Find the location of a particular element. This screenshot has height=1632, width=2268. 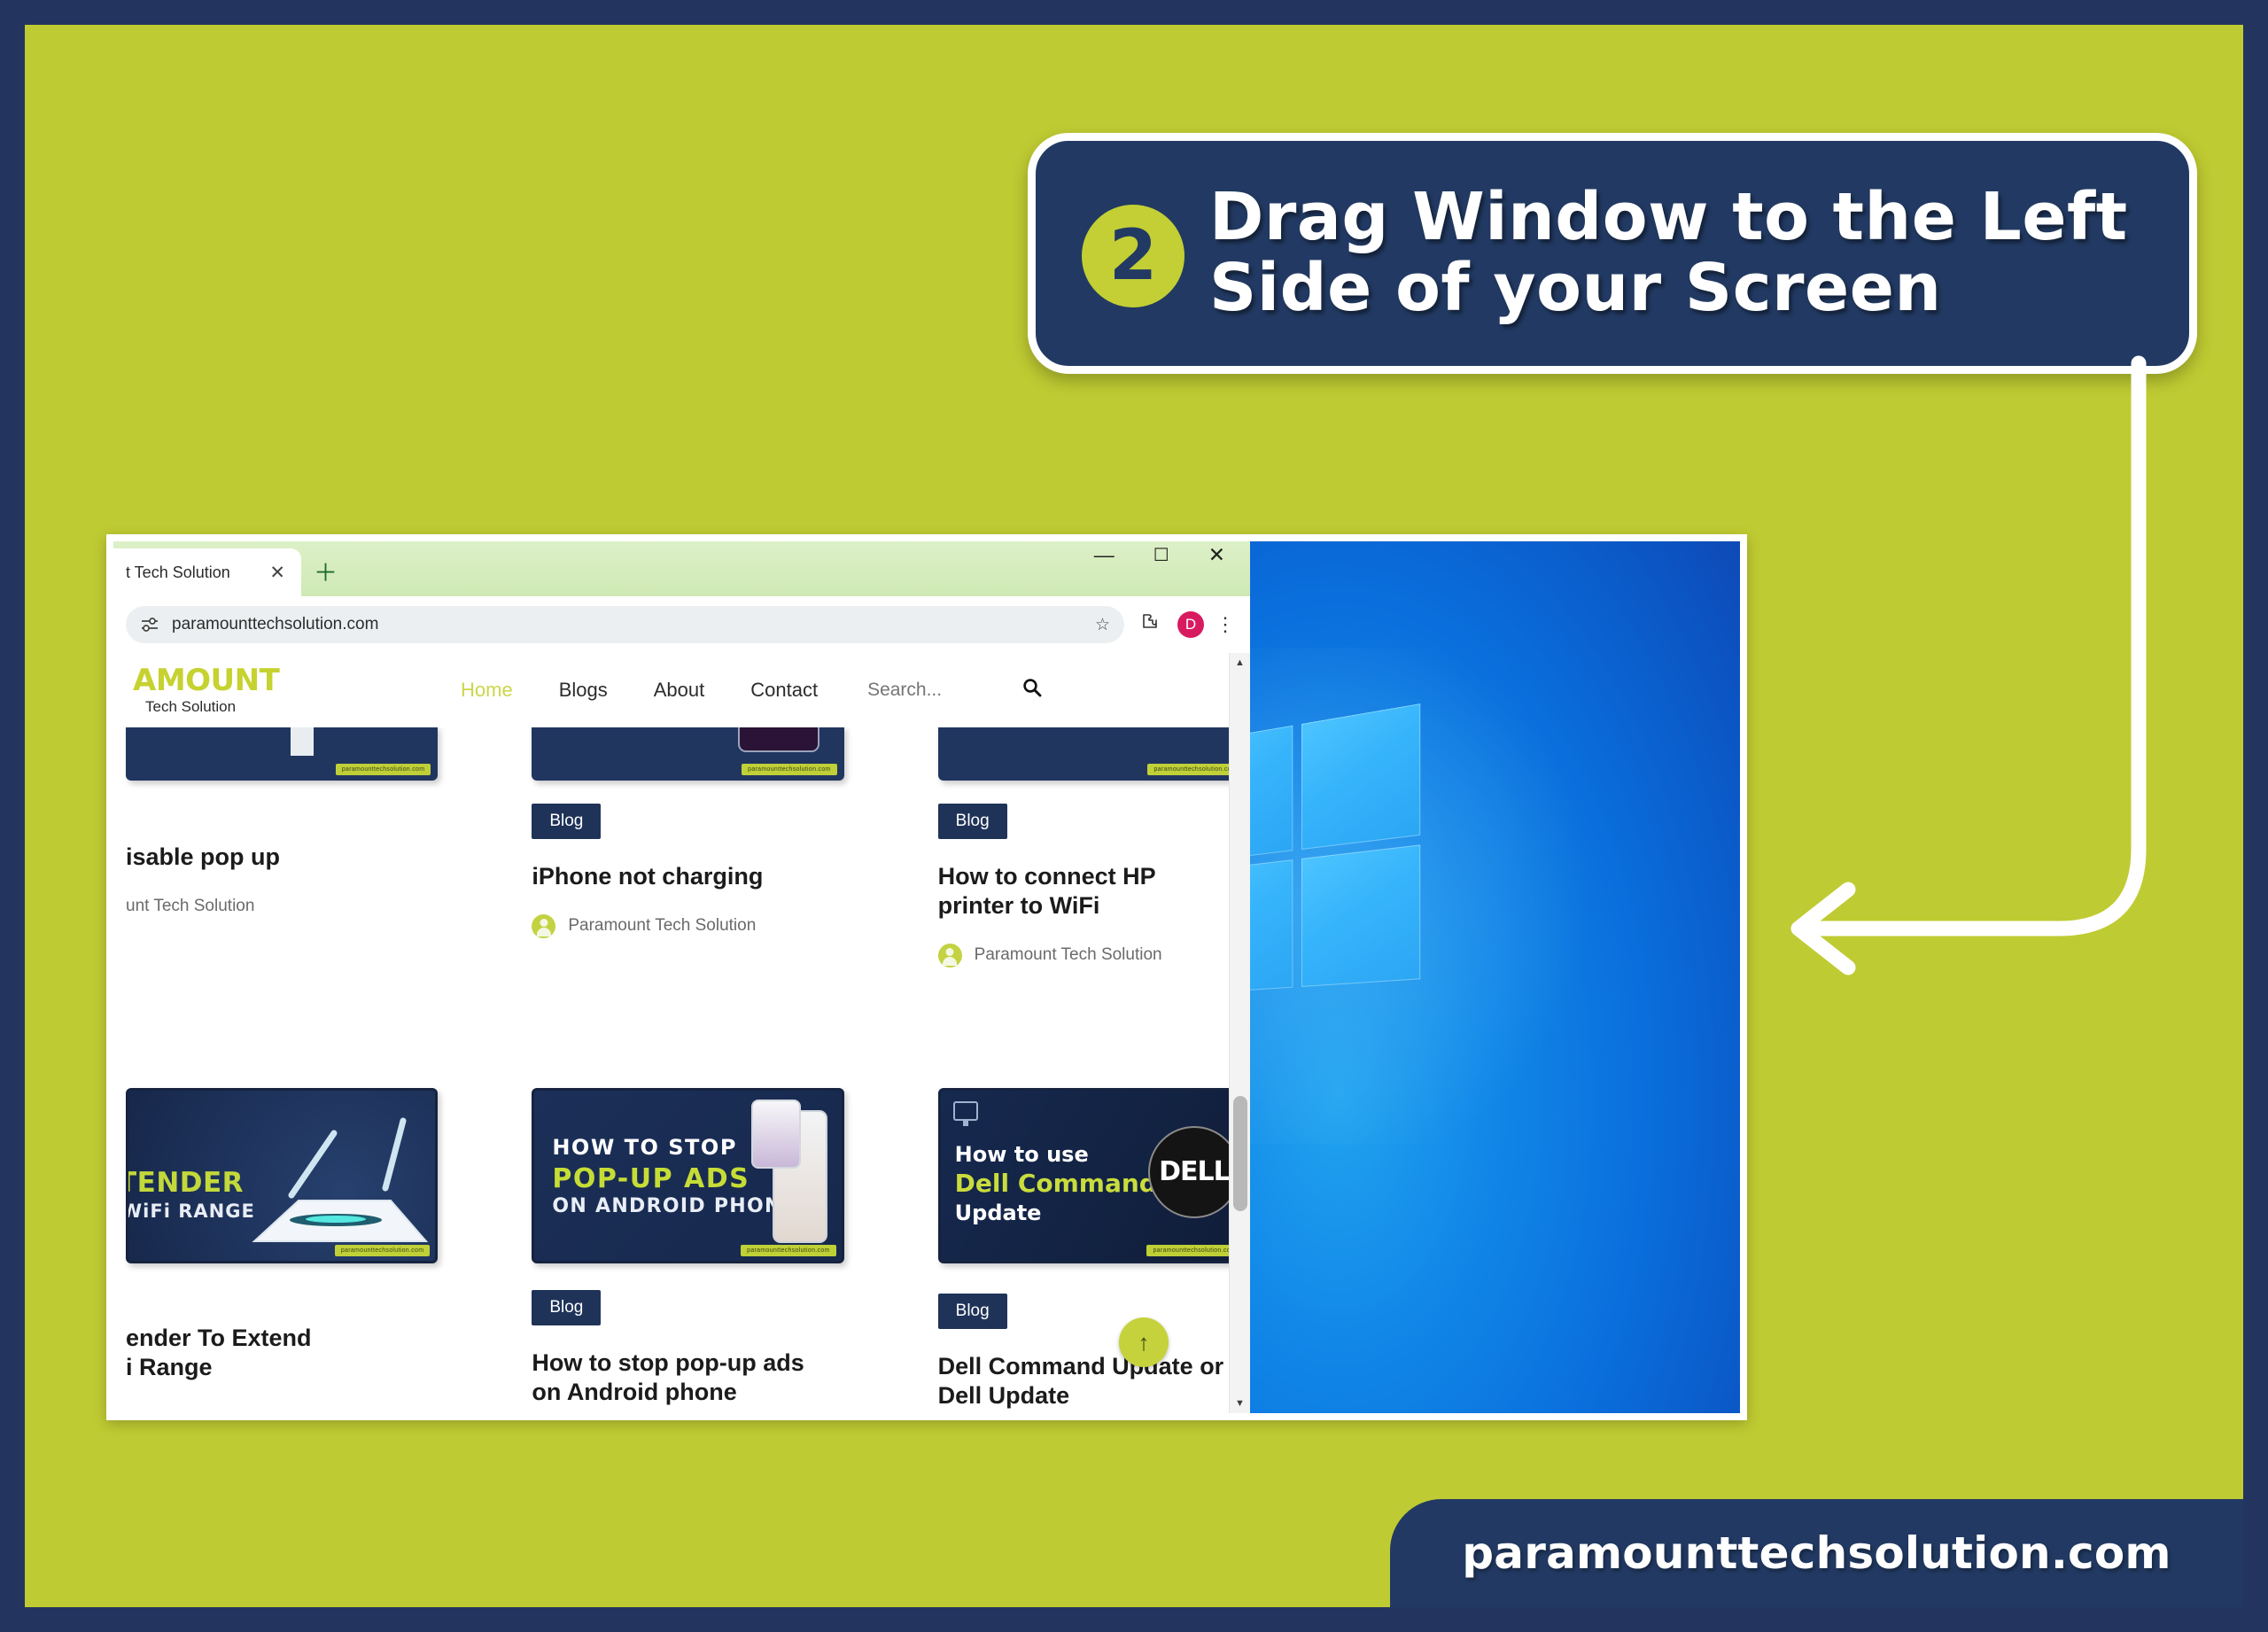

thumbnail-headline-3: ON ANDROID PHONE is located at coordinates (674, 1205).